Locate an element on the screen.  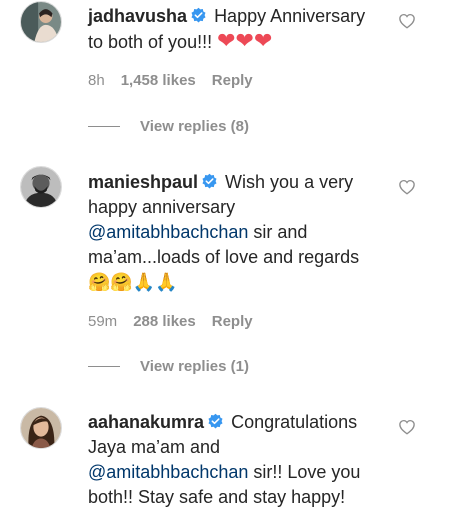
comment-meta: 59m 288 likes Reply is located at coordinates (170, 321).